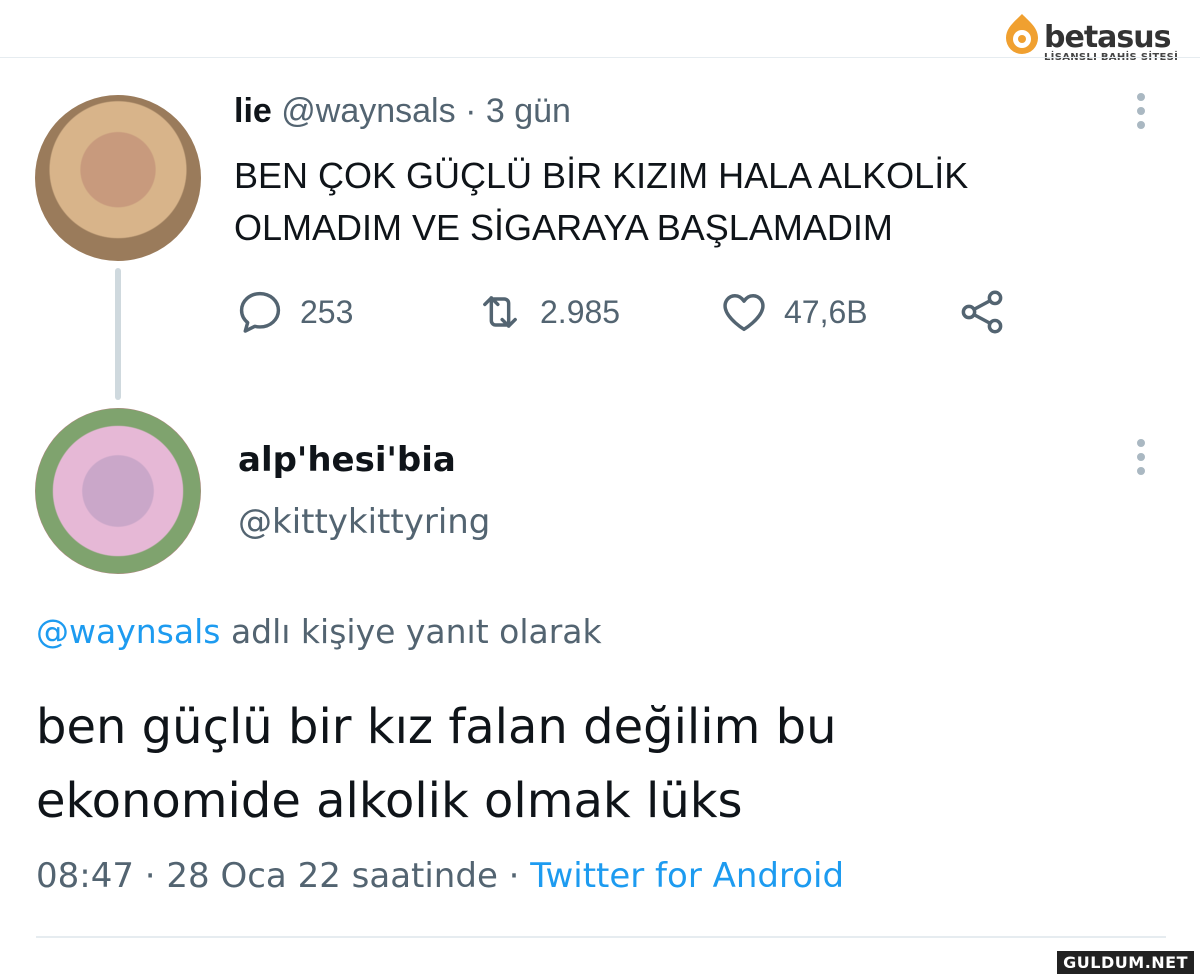  Describe the element at coordinates (118, 178) in the screenshot. I see `avatar-lie` at that location.